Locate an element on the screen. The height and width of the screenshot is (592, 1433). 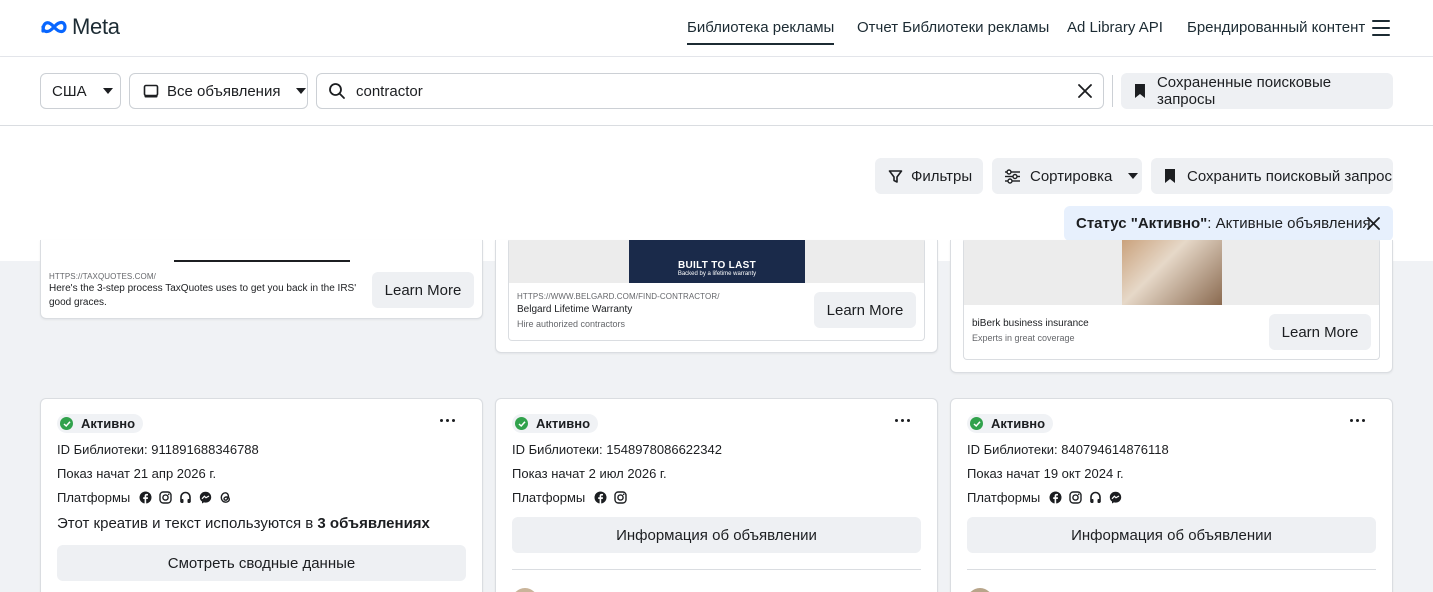
meta-infinity-icon is located at coordinates (54, 27).